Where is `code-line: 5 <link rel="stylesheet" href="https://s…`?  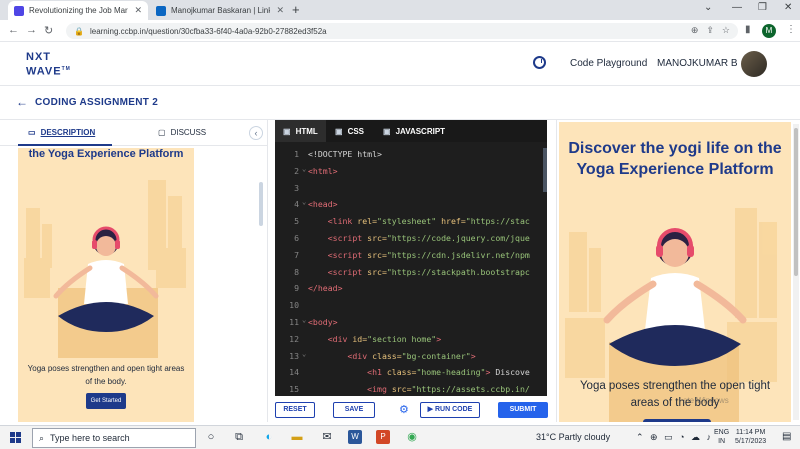
code-line: 5 <link rel="stylesheet" href="https://s… is located at coordinates (411, 221).